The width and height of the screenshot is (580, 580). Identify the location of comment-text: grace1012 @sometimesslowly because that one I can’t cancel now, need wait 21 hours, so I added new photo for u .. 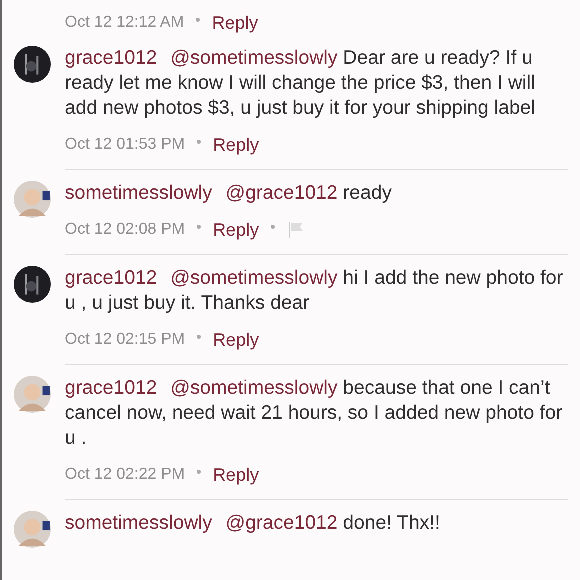
(314, 413).